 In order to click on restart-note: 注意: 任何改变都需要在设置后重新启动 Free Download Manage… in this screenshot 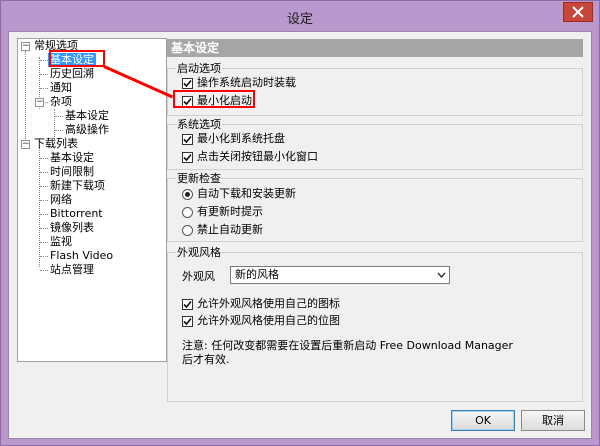, I will do `click(347, 352)`.